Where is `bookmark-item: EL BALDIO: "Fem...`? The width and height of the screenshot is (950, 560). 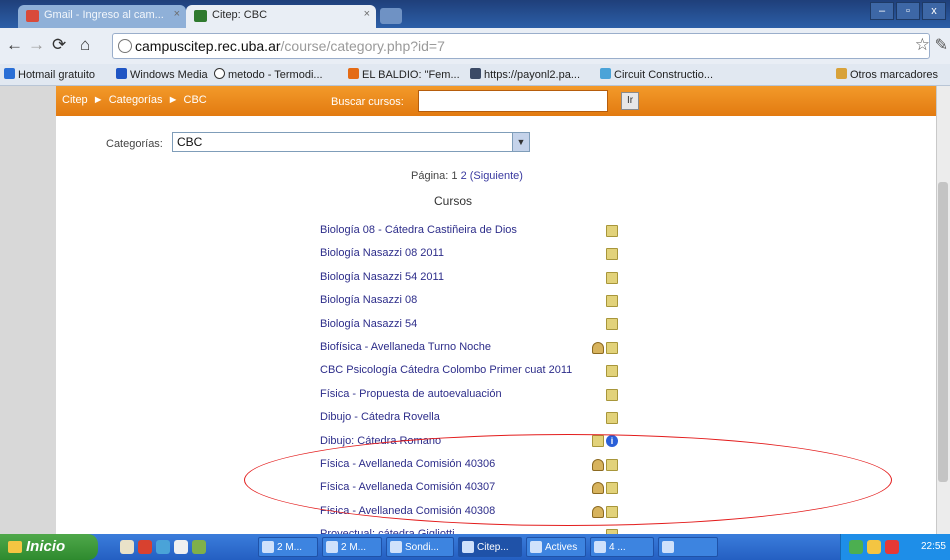
bookmark-item: EL BALDIO: "Fem... is located at coordinates (404, 74).